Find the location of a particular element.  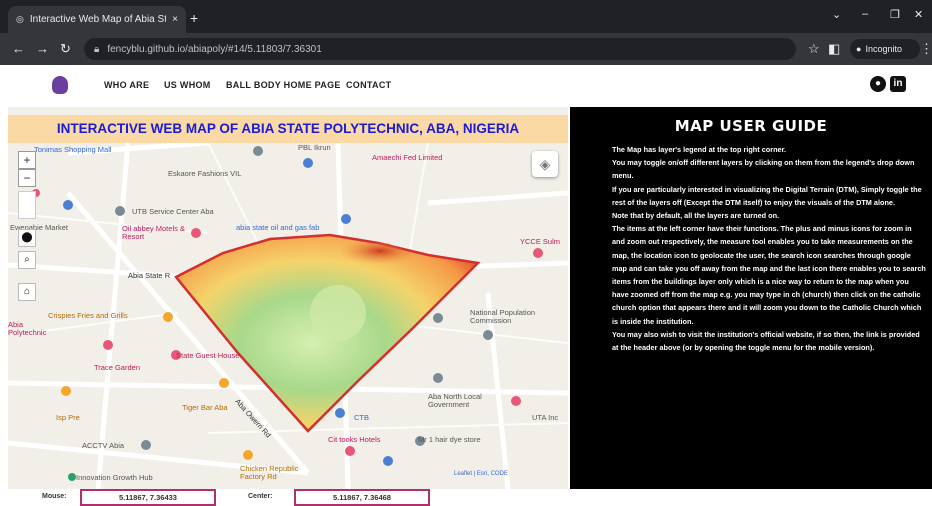

tab-favicon-icon: ◎ is located at coordinates (20, 19).